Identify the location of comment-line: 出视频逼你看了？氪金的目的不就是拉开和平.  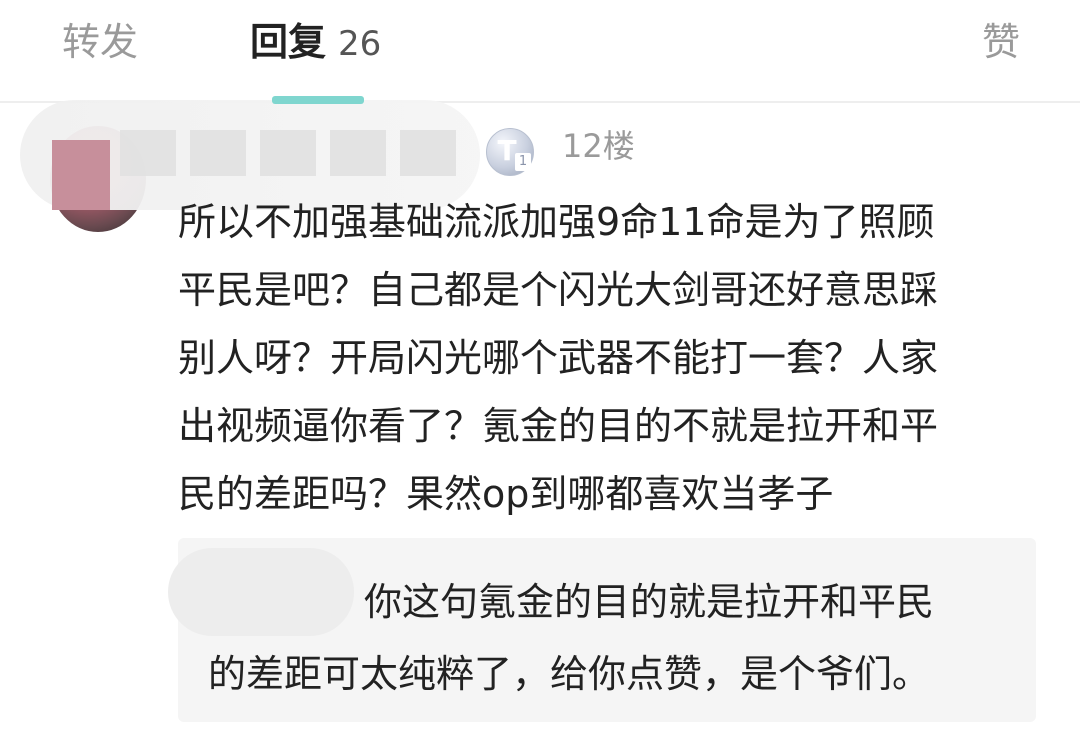
(558, 426).